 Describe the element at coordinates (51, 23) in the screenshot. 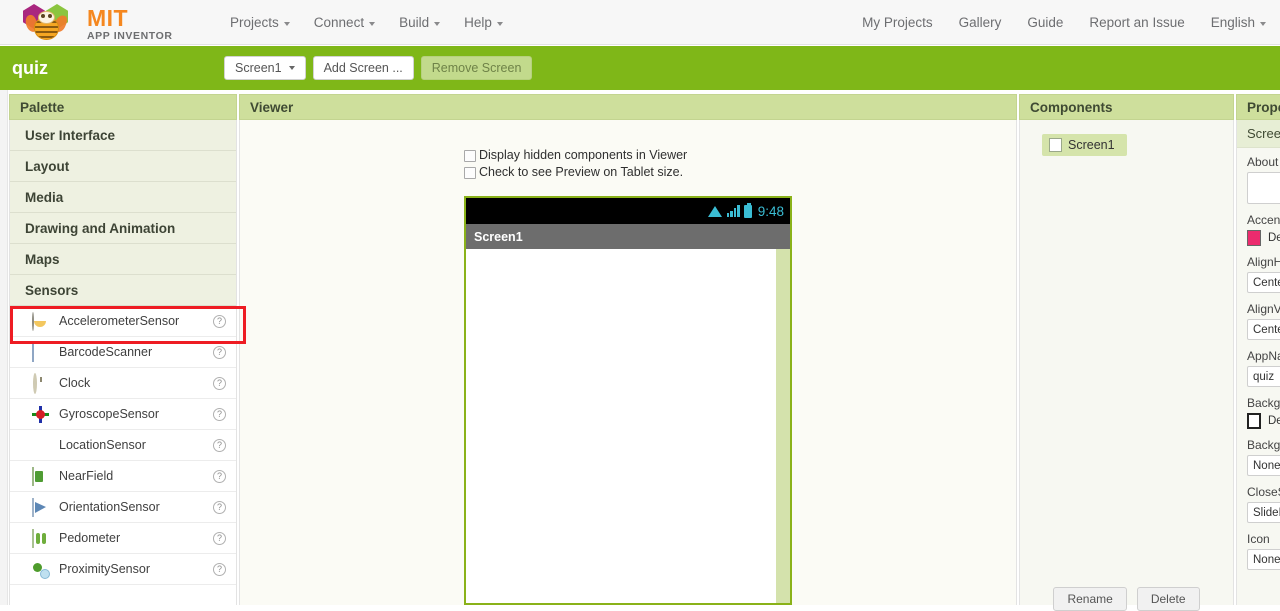

I see `bee-logo-icon` at that location.